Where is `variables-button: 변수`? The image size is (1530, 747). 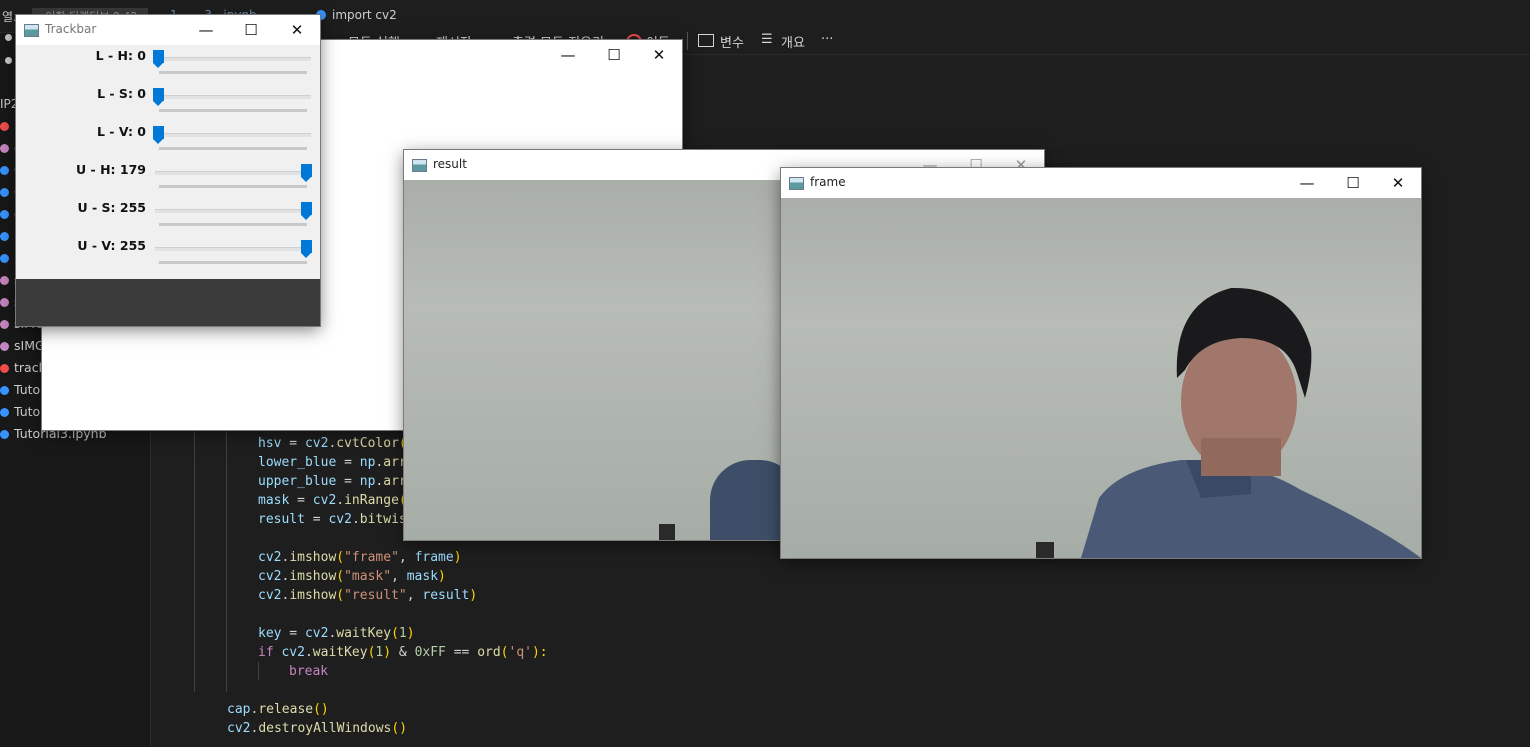 variables-button: 변수 is located at coordinates (732, 41).